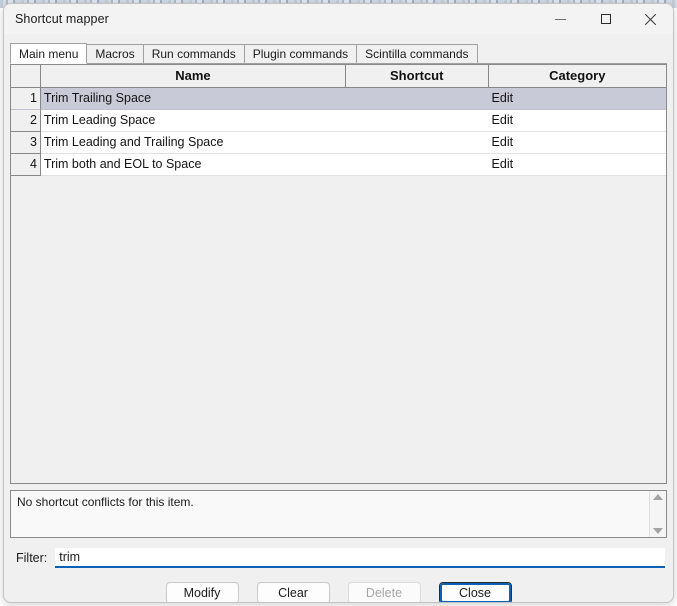 The width and height of the screenshot is (677, 606). I want to click on minimize-button, so click(560, 19).